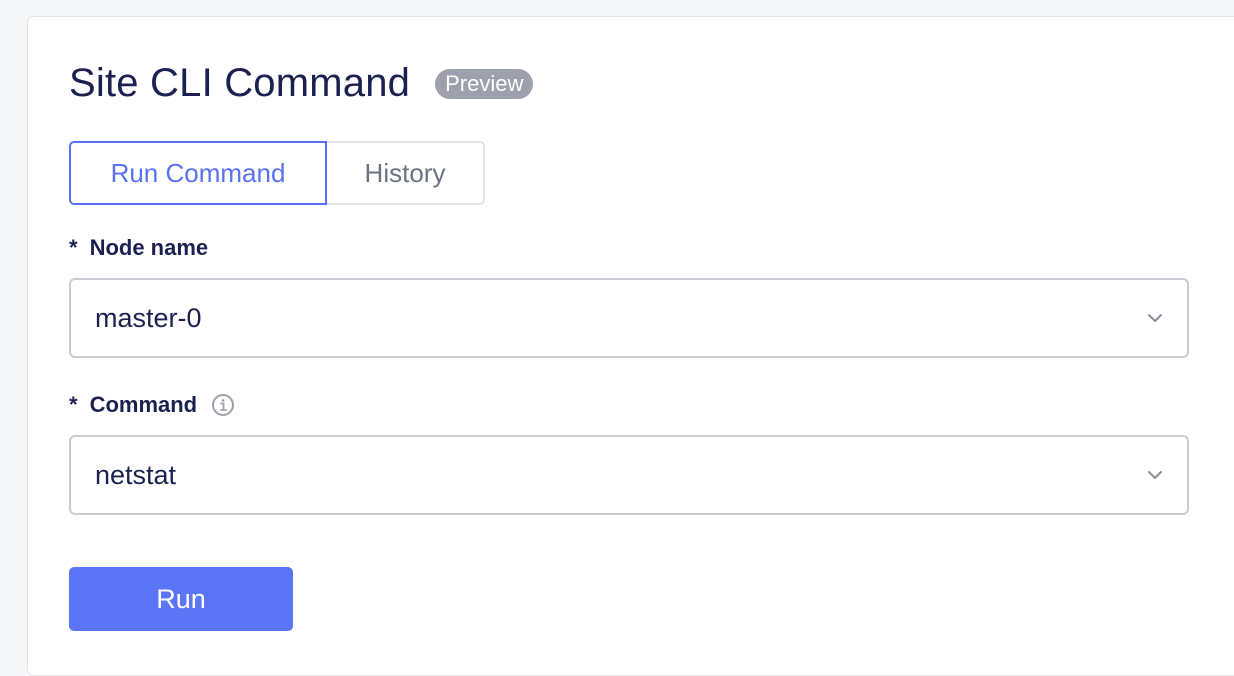 The height and width of the screenshot is (676, 1234). I want to click on command-value: netstat, so click(136, 474).